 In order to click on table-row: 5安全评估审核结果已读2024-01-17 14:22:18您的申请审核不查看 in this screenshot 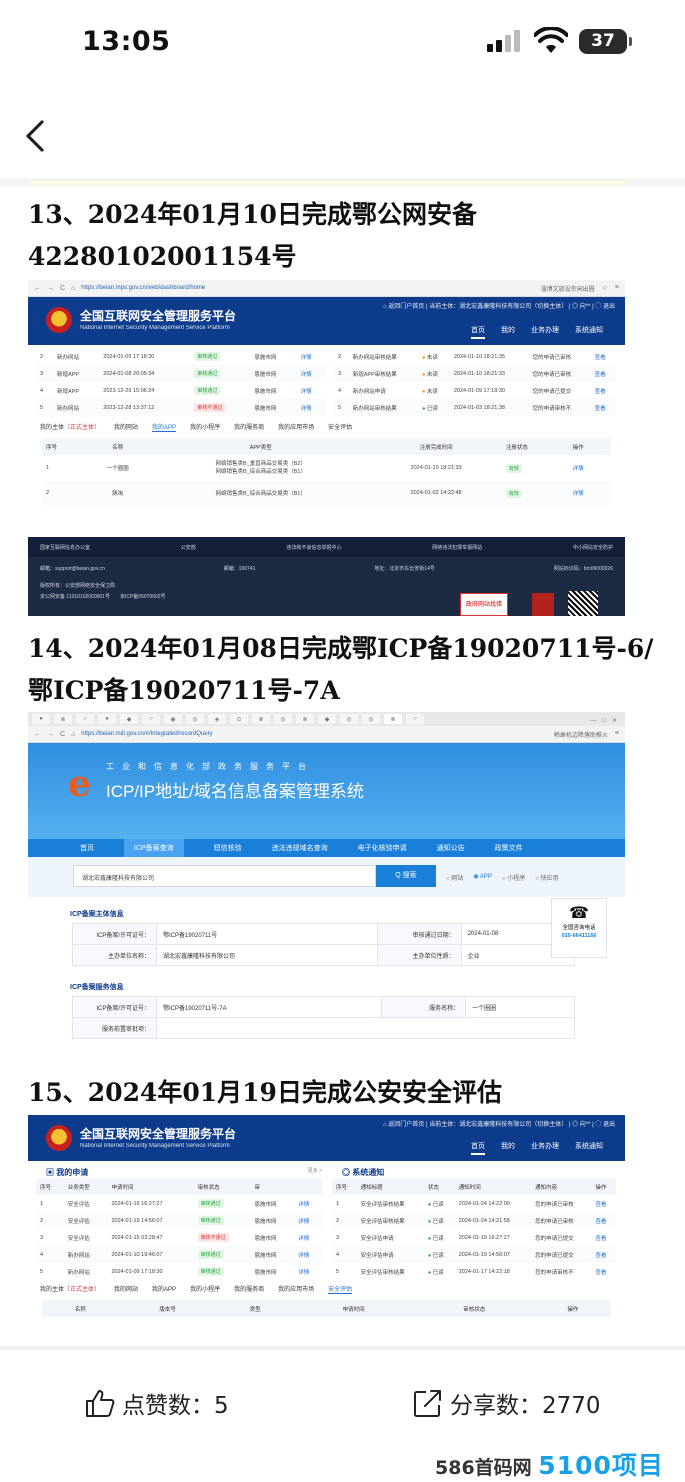, I will do `click(474, 1271)`.